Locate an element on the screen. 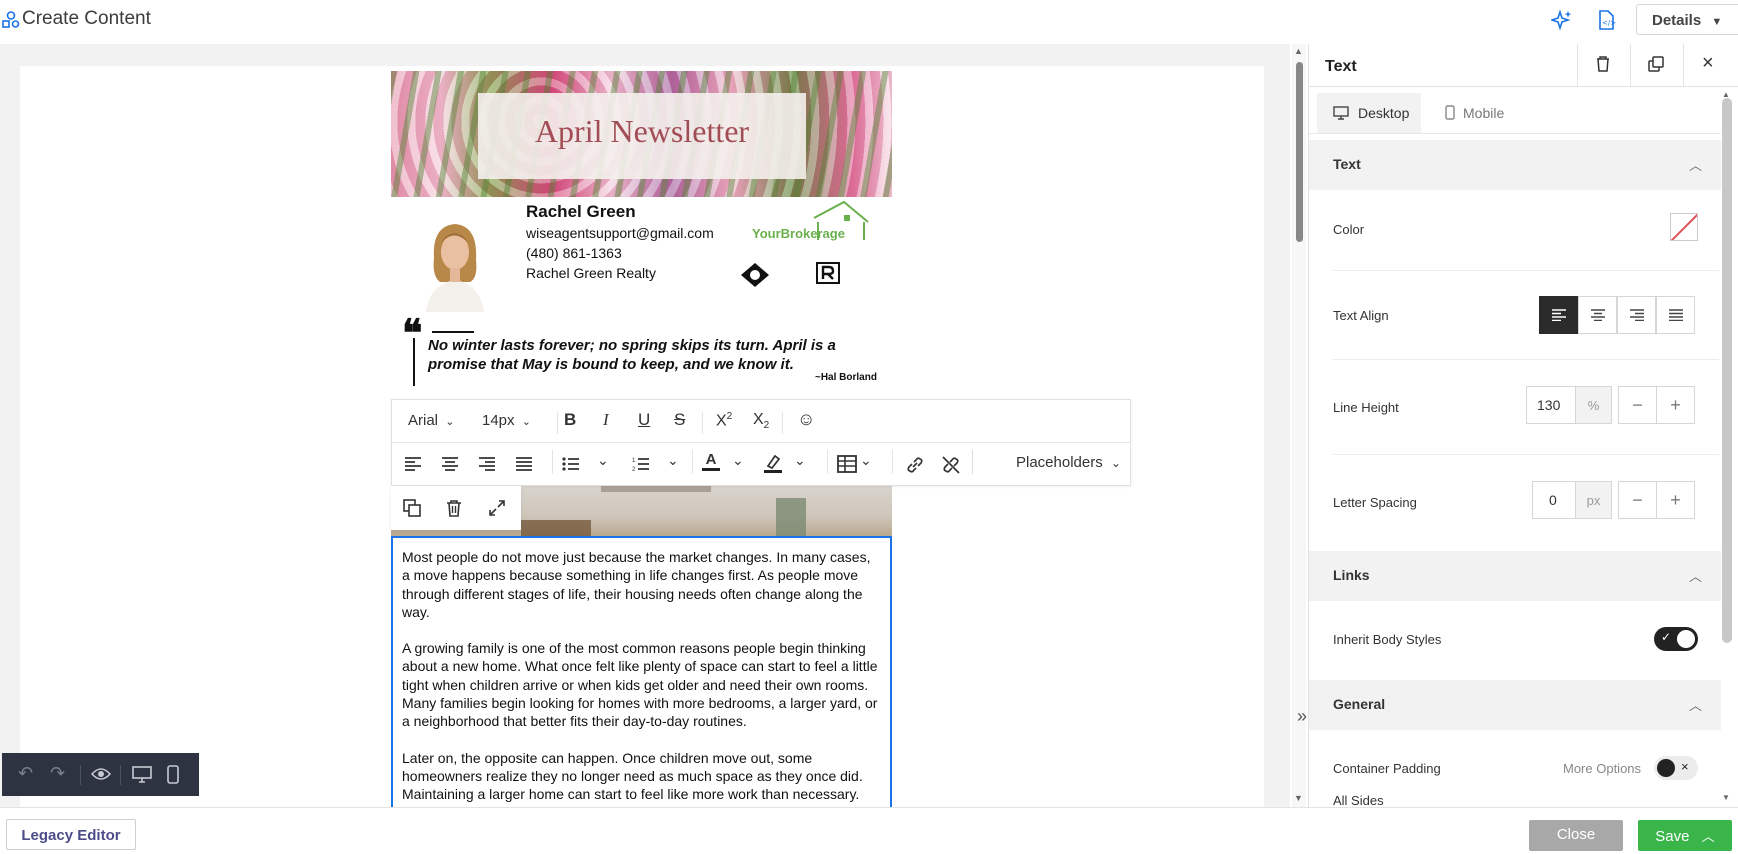 The height and width of the screenshot is (854, 1738). subscript-icon: X2 is located at coordinates (761, 421).